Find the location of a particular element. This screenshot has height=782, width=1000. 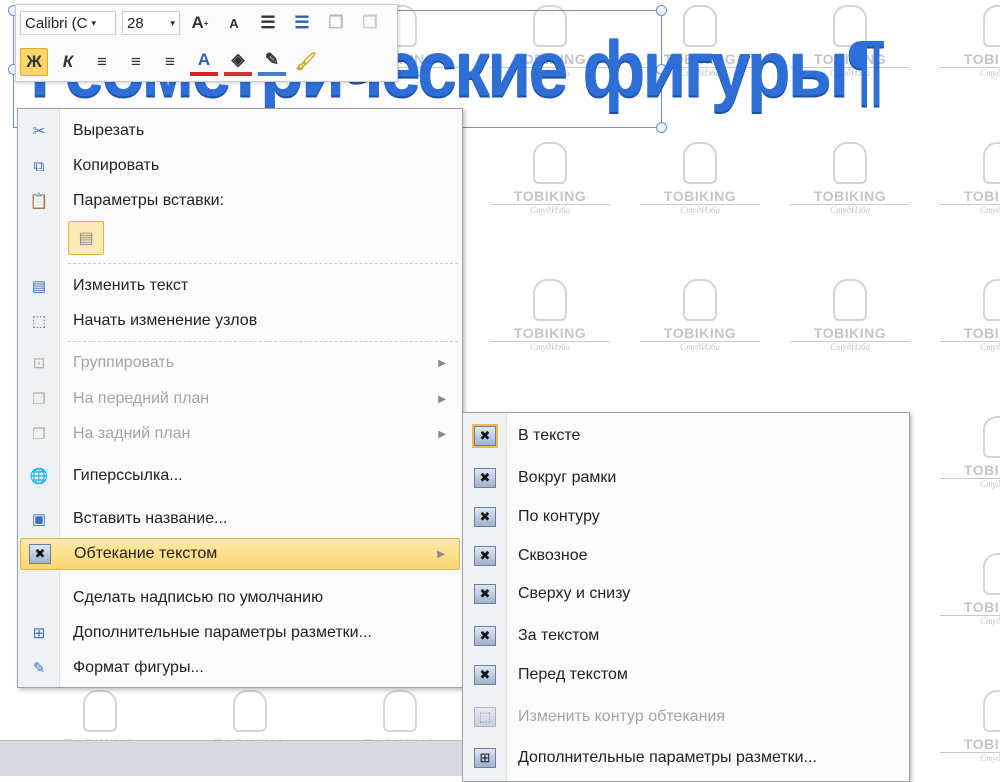

grow-font-button: A + is located at coordinates (200, 23).